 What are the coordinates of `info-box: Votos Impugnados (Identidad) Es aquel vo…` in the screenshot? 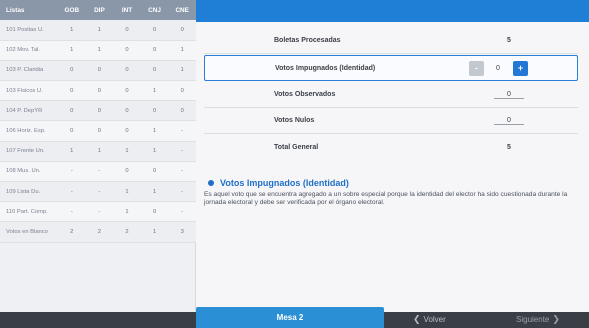 It's located at (394, 192).